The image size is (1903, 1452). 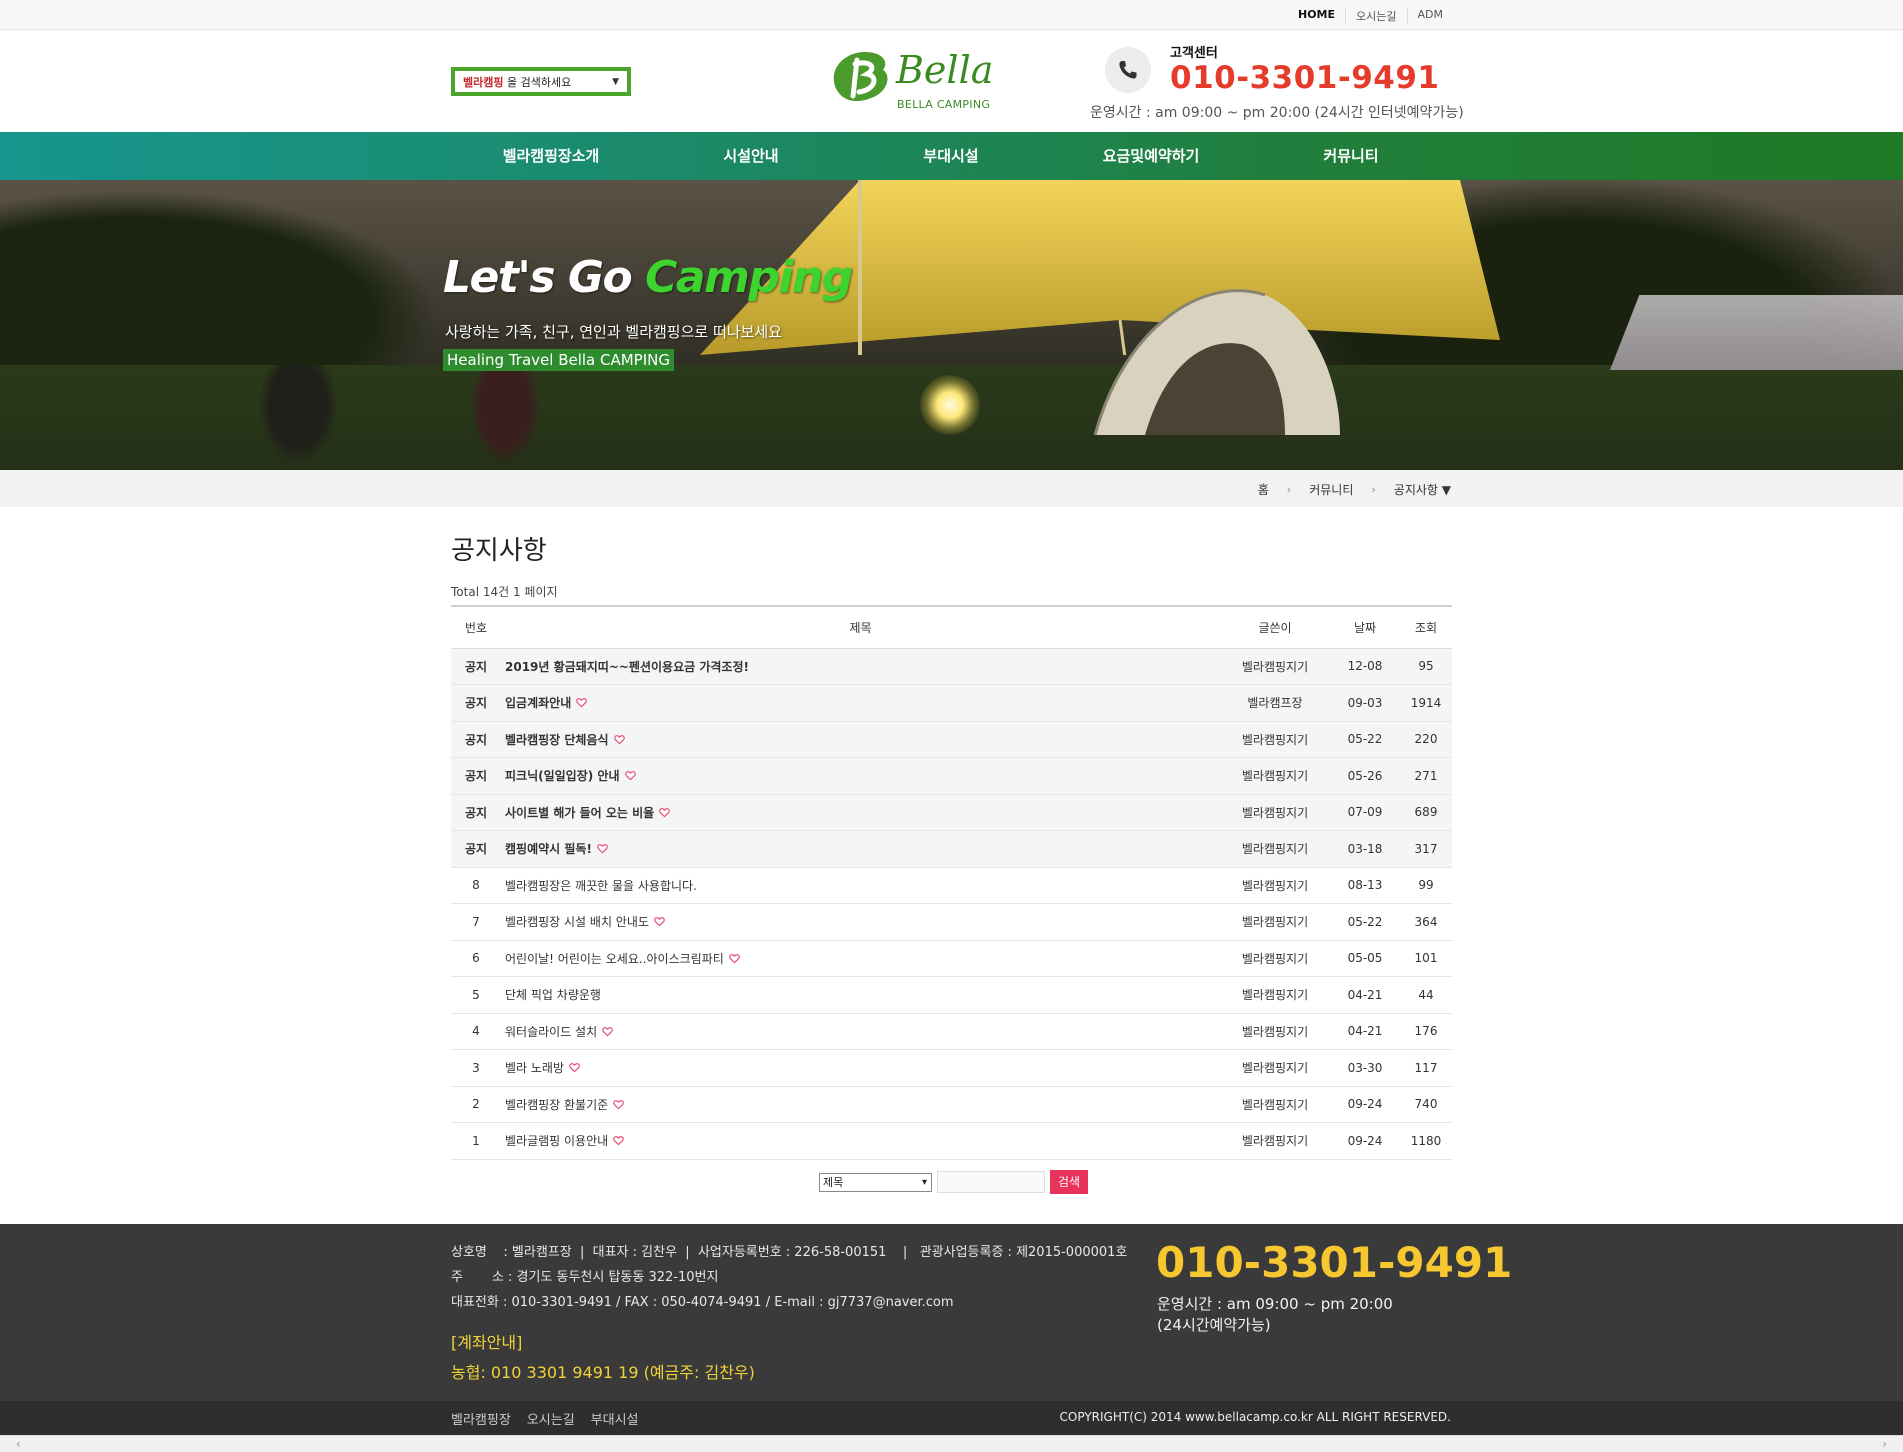 What do you see at coordinates (951, 15) in the screenshot?
I see `top-utility-bar: HOME 오시는길 ADM` at bounding box center [951, 15].